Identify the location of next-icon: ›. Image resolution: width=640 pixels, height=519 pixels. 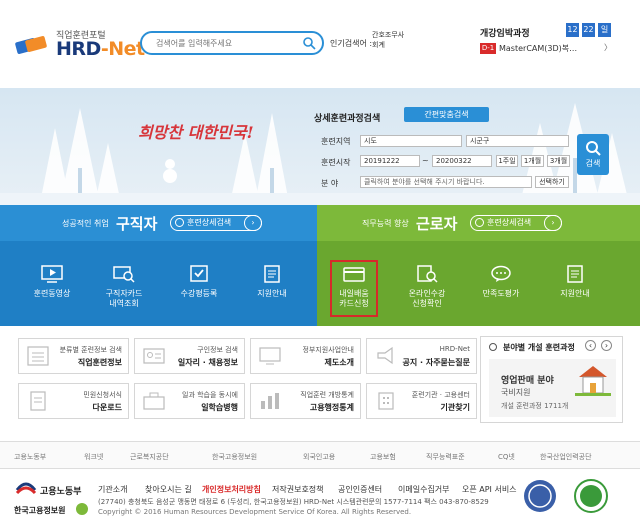
(606, 345).